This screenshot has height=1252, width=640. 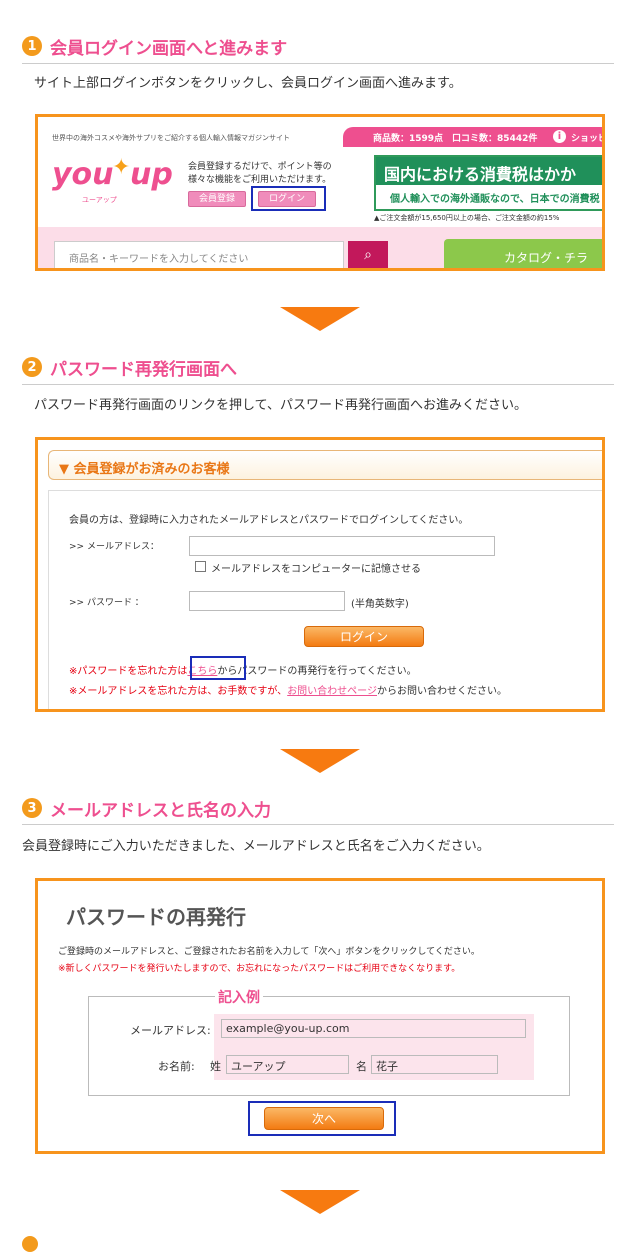 I want to click on step3-description: 会員登録時にご入力いただきました、メールアドレスと氏名をご入力ください。, so click(x=256, y=846).